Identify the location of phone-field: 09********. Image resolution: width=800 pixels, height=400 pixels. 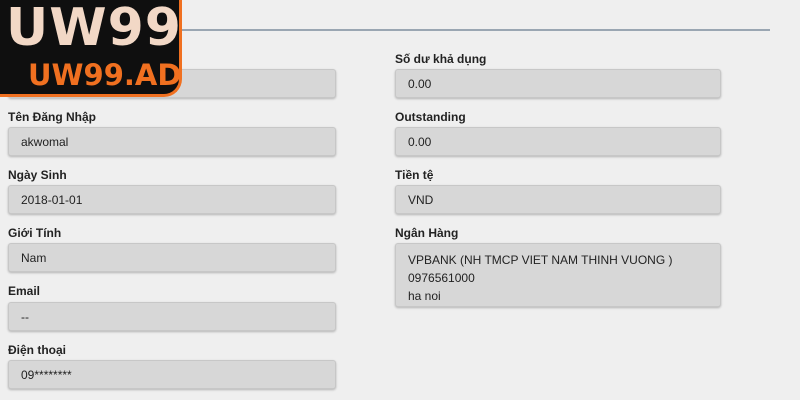
(172, 374).